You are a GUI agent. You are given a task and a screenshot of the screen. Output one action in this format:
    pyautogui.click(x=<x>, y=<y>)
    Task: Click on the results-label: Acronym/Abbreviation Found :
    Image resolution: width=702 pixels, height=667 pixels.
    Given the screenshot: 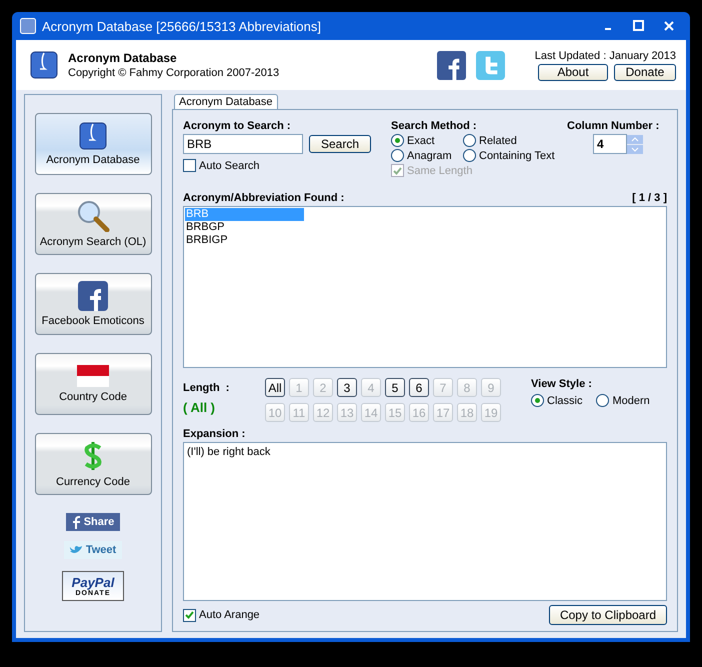 What is the action you would take?
    pyautogui.click(x=263, y=198)
    